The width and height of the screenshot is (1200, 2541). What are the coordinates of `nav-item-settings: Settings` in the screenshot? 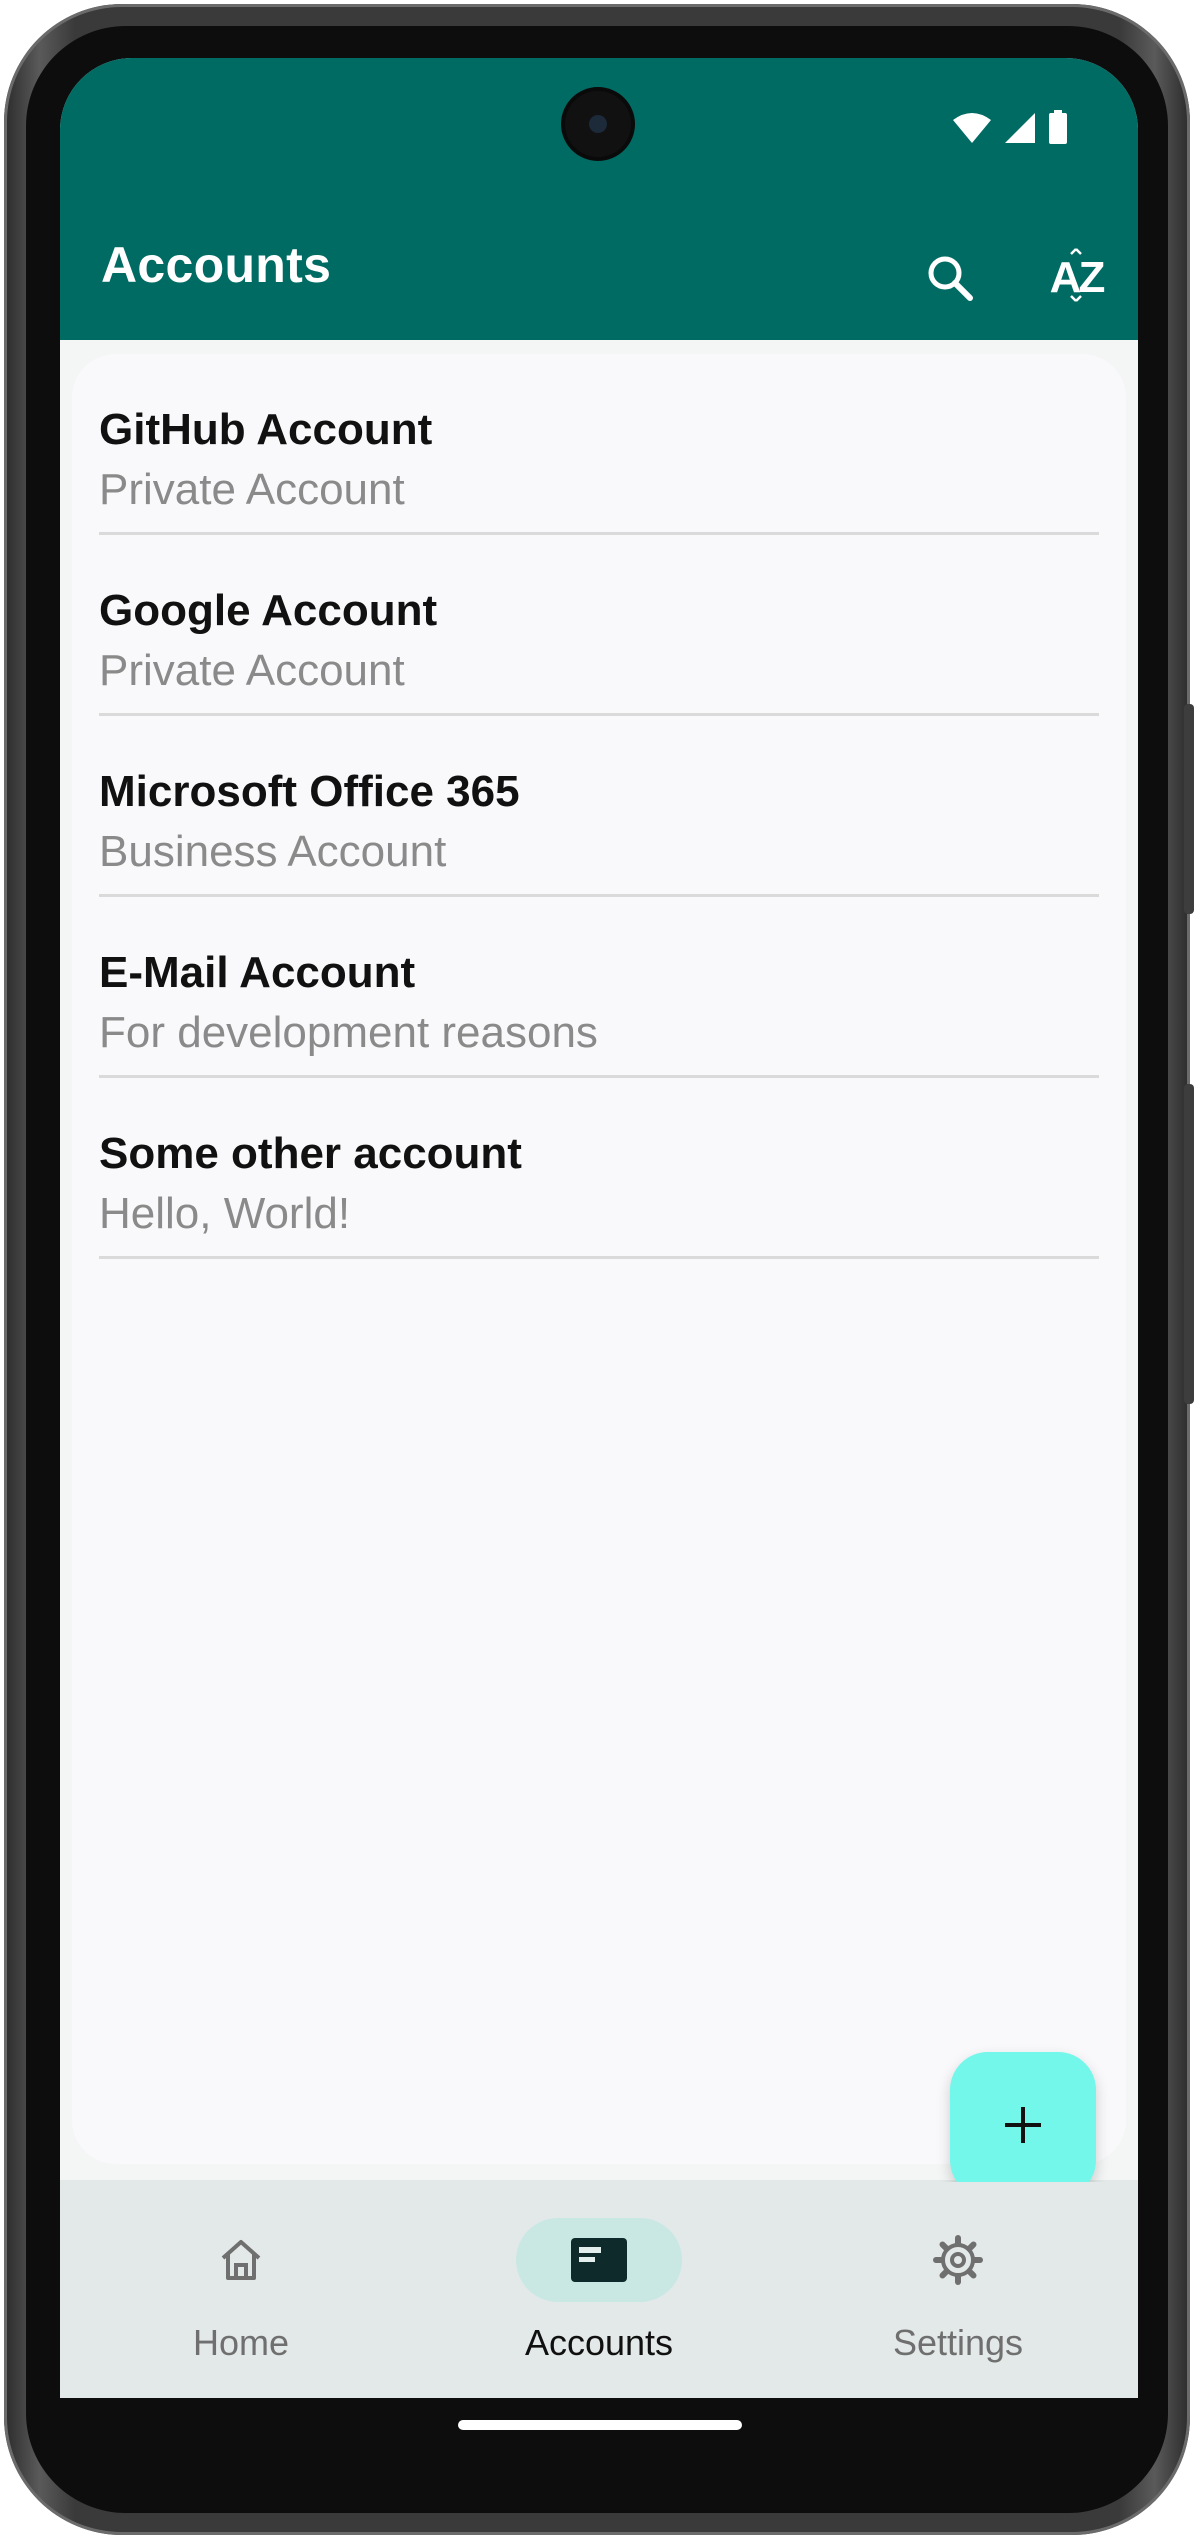 It's located at (958, 2290).